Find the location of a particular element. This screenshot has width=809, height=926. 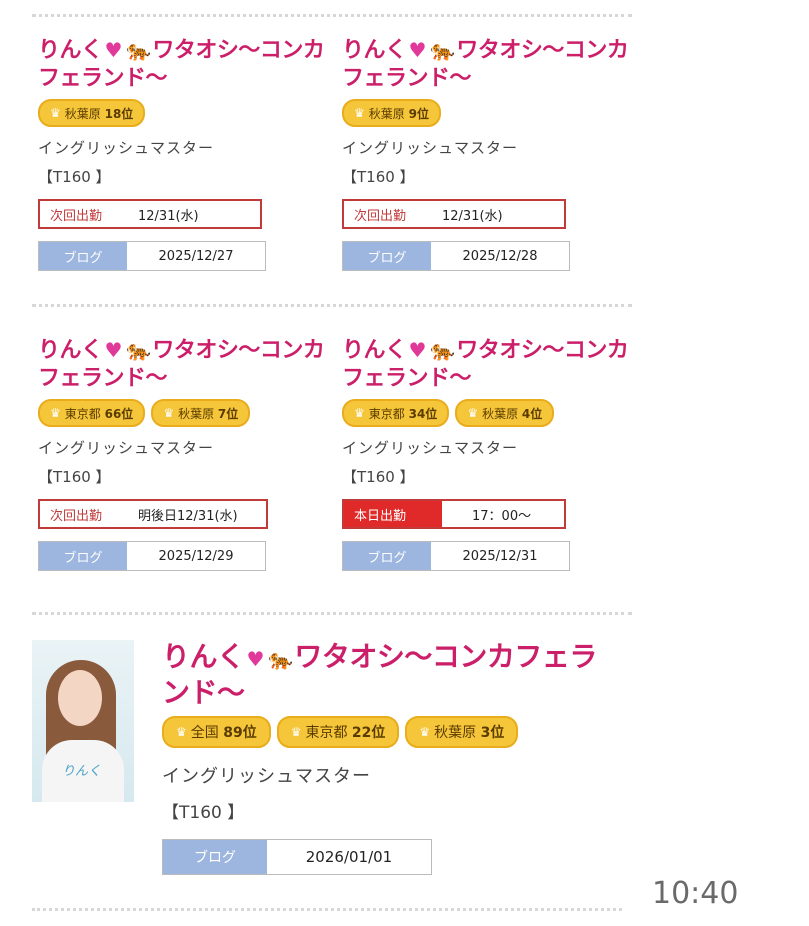

blog-link: ブログ 2025/12/29 is located at coordinates (152, 556).